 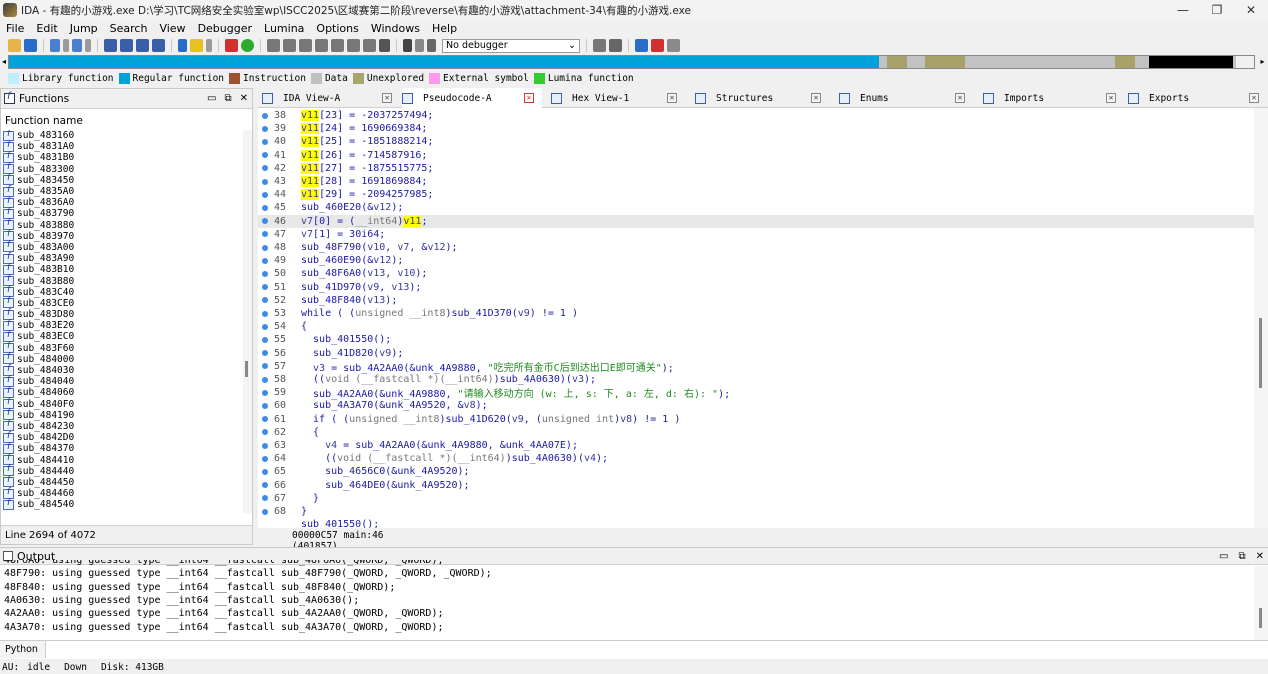 I want to click on panel-restore-button: ▭, so click(x=211, y=98).